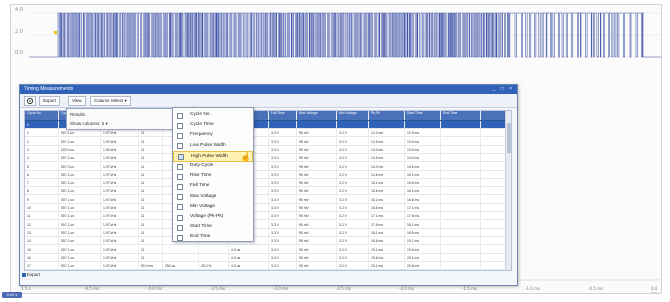 This screenshot has height=302, width=670. Describe the element at coordinates (42, 249) in the screenshot. I see `table-cell: 15` at that location.